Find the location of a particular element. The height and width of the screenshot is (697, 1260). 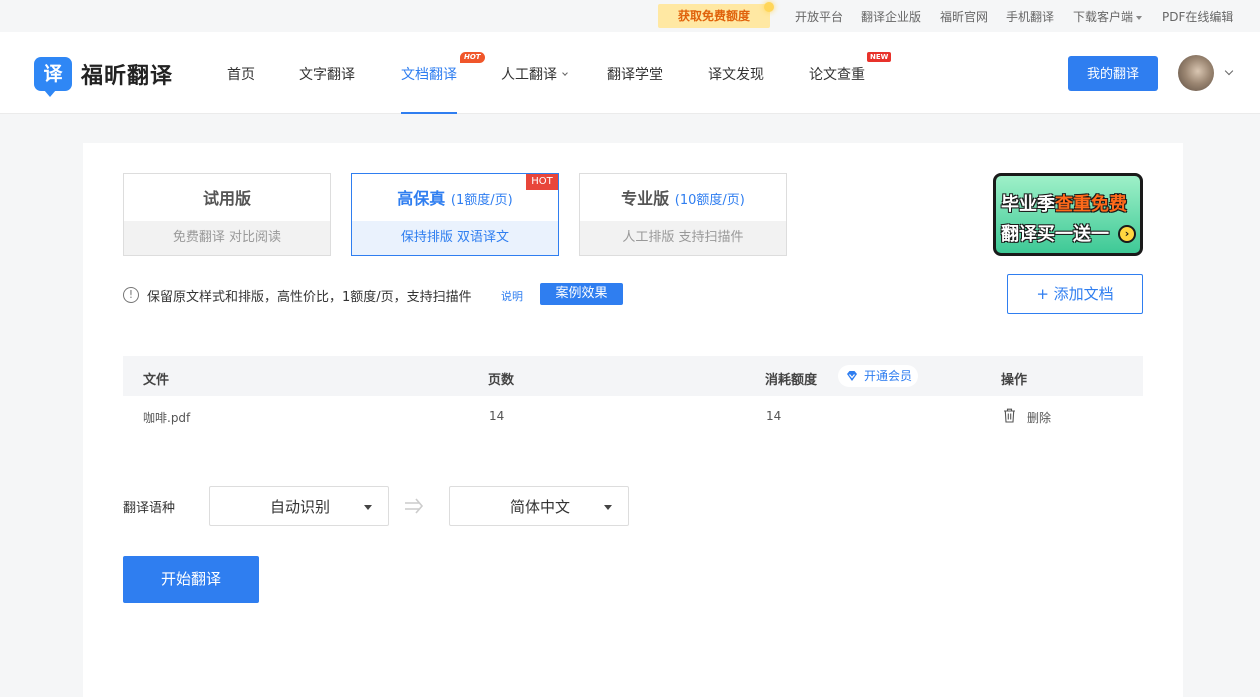

source-language-select: 自动识别 is located at coordinates (299, 506).